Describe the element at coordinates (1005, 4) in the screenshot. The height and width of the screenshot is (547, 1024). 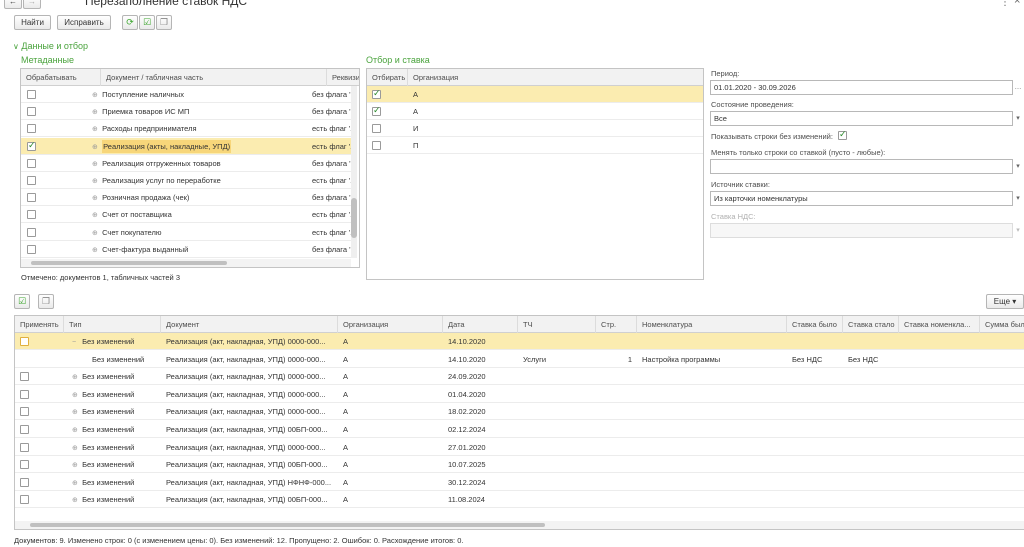
I see `more-menu-icon: ⋮` at that location.